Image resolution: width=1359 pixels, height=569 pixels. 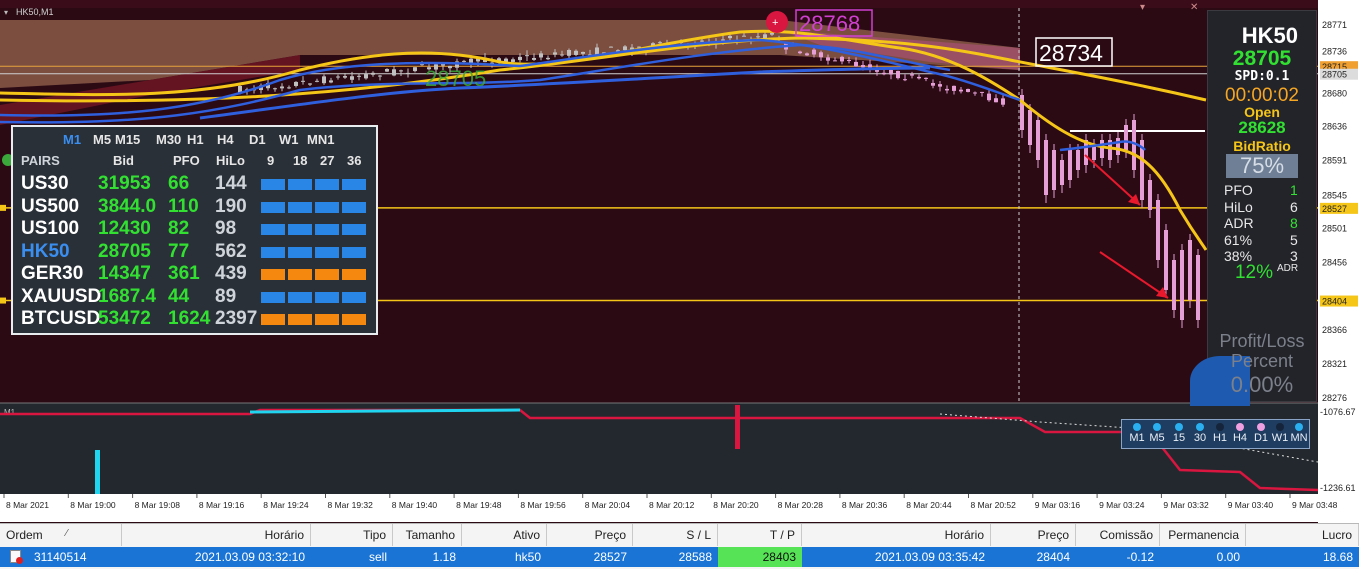 I want to click on timeframe-m15: M15, so click(x=128, y=139).